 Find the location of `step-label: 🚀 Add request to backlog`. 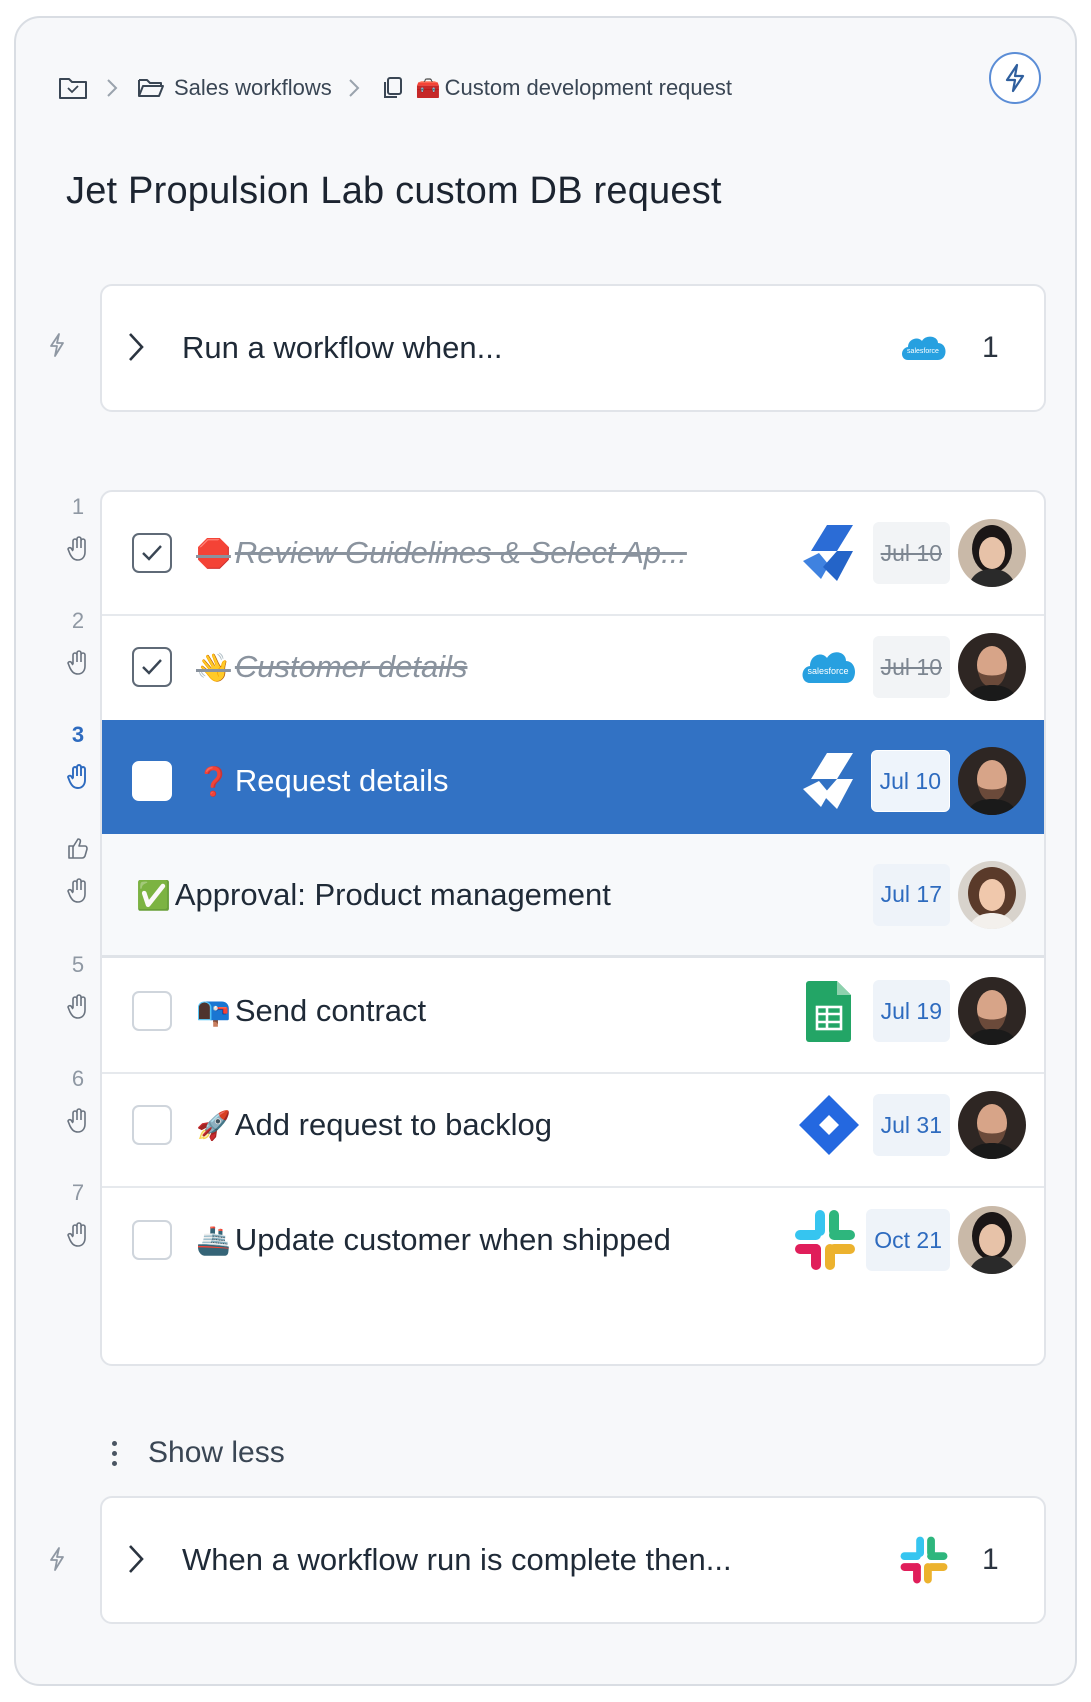

step-label: 🚀 Add request to backlog is located at coordinates (374, 1125).